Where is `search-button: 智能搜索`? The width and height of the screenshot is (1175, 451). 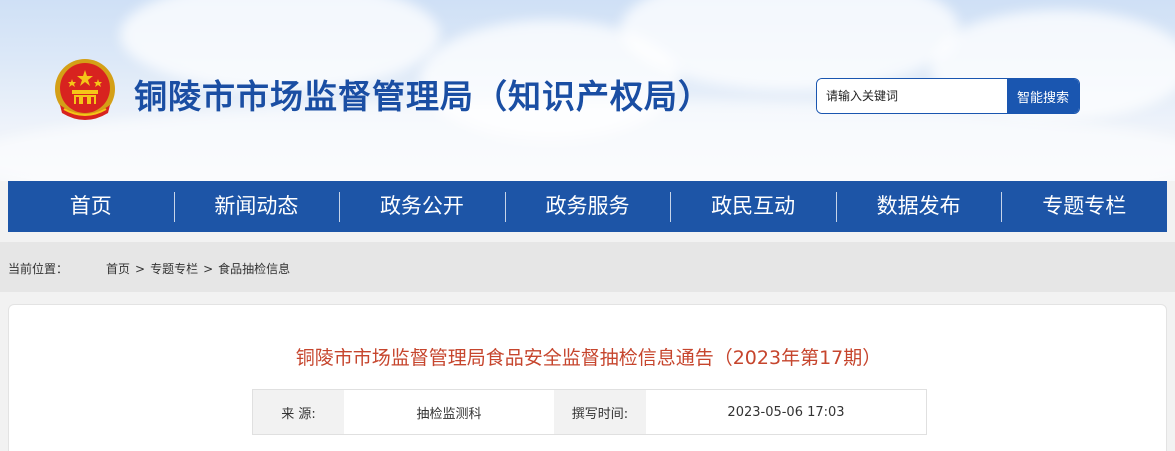 search-button: 智能搜索 is located at coordinates (1043, 96).